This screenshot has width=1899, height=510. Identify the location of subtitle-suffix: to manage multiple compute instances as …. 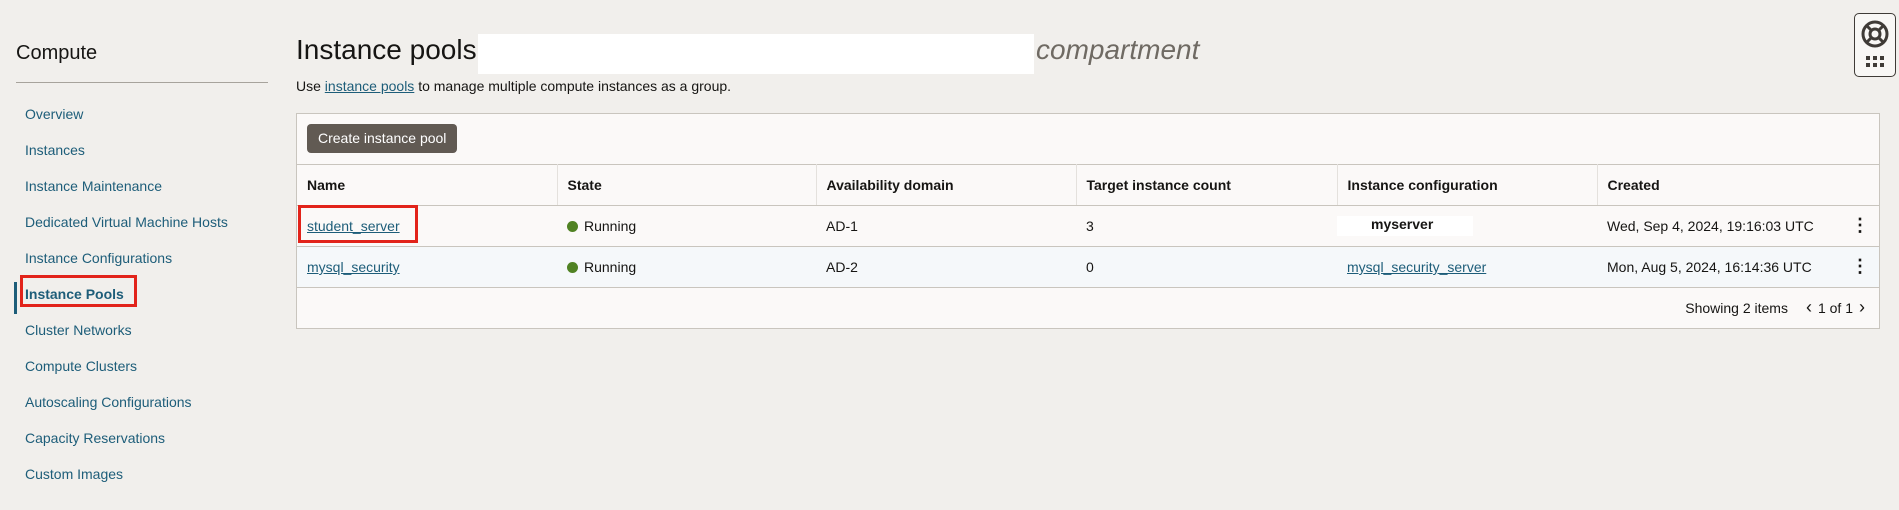
(573, 86).